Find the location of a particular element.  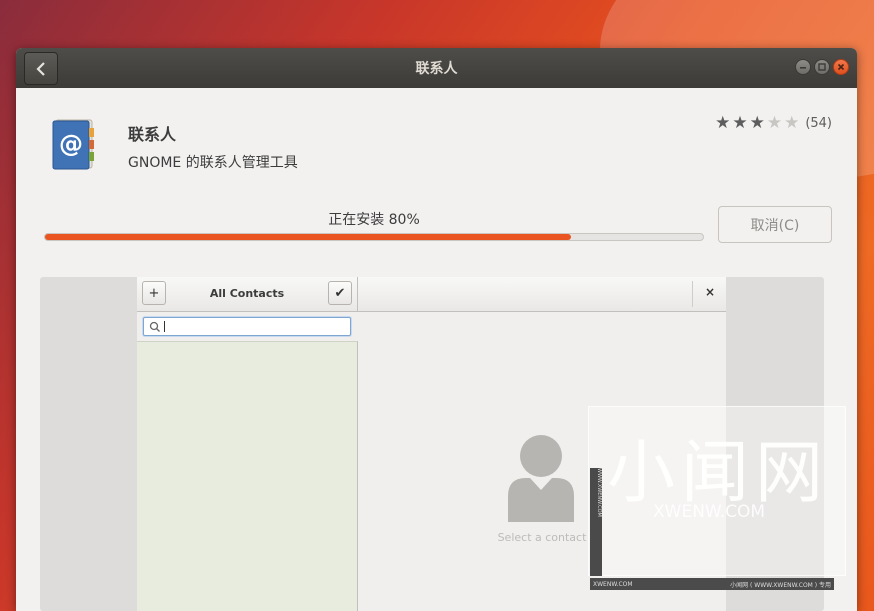

person-avatar-icon is located at coordinates (541, 478).